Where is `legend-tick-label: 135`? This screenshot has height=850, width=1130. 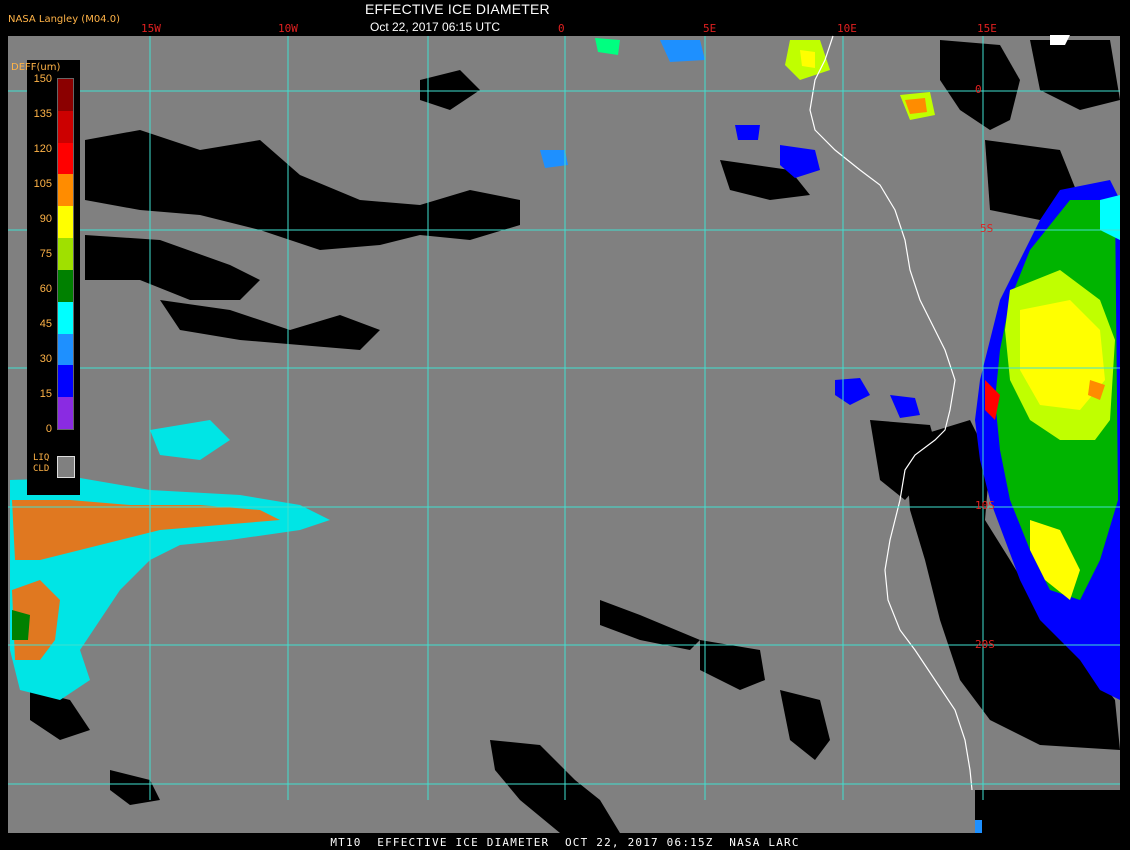 legend-tick-label: 135 is located at coordinates (42, 114).